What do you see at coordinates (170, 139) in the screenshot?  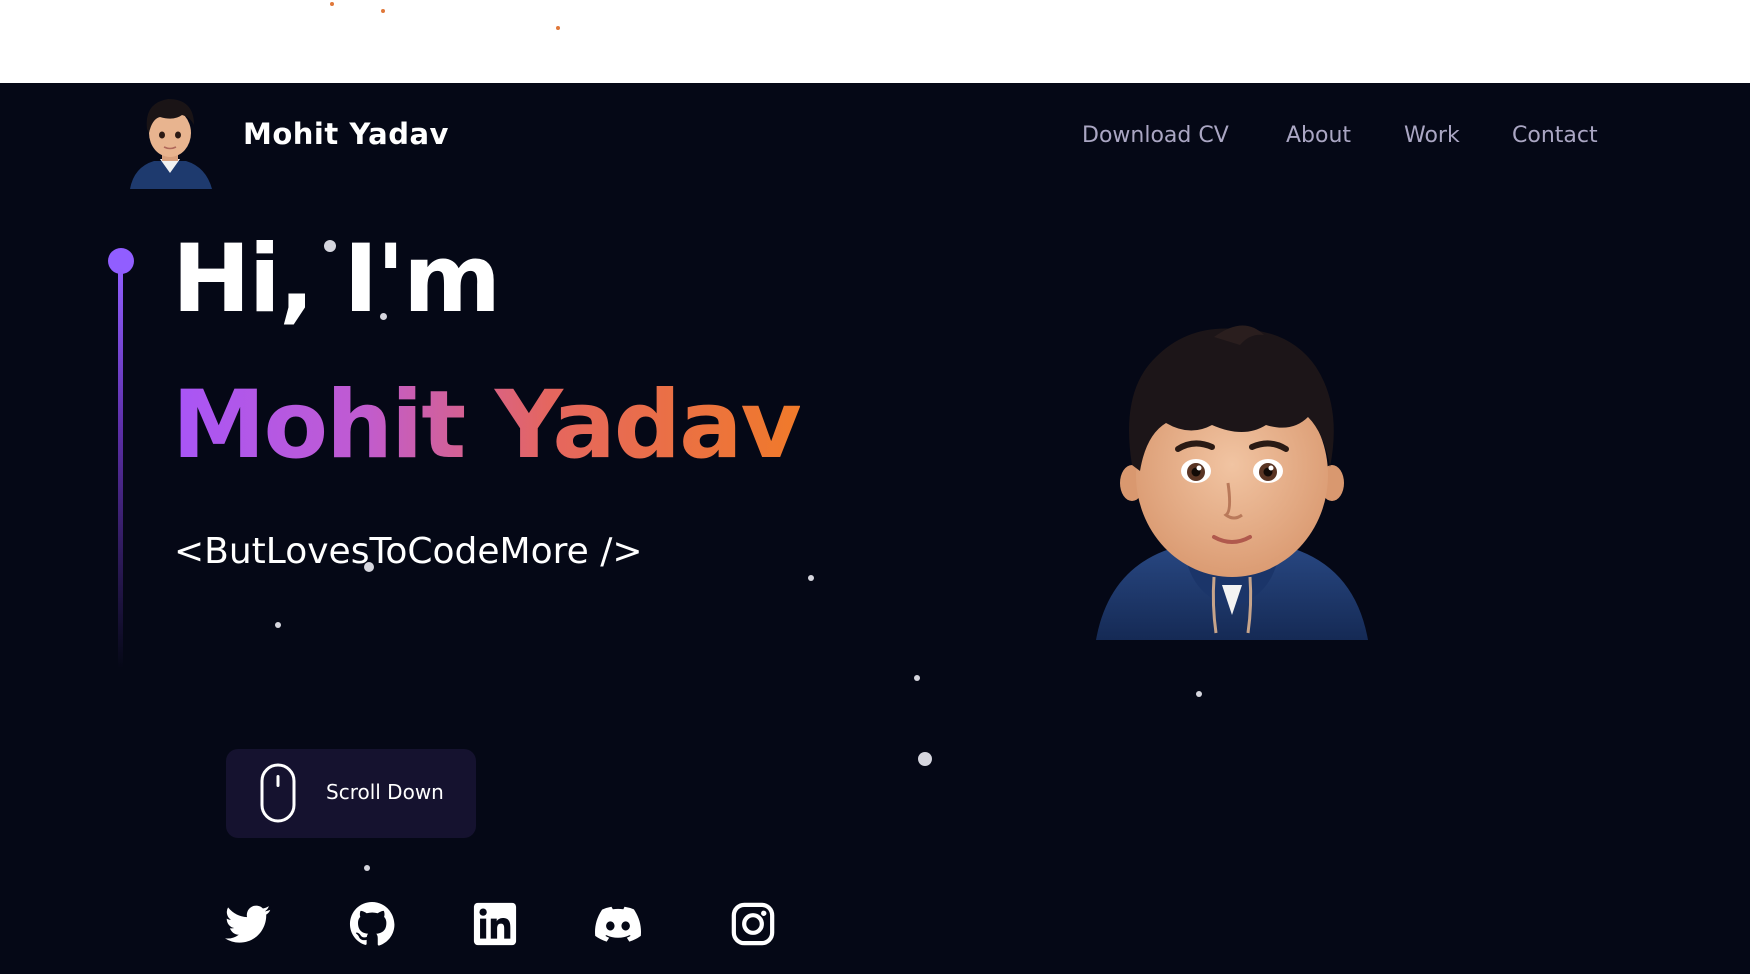 I see `logo-avatar` at bounding box center [170, 139].